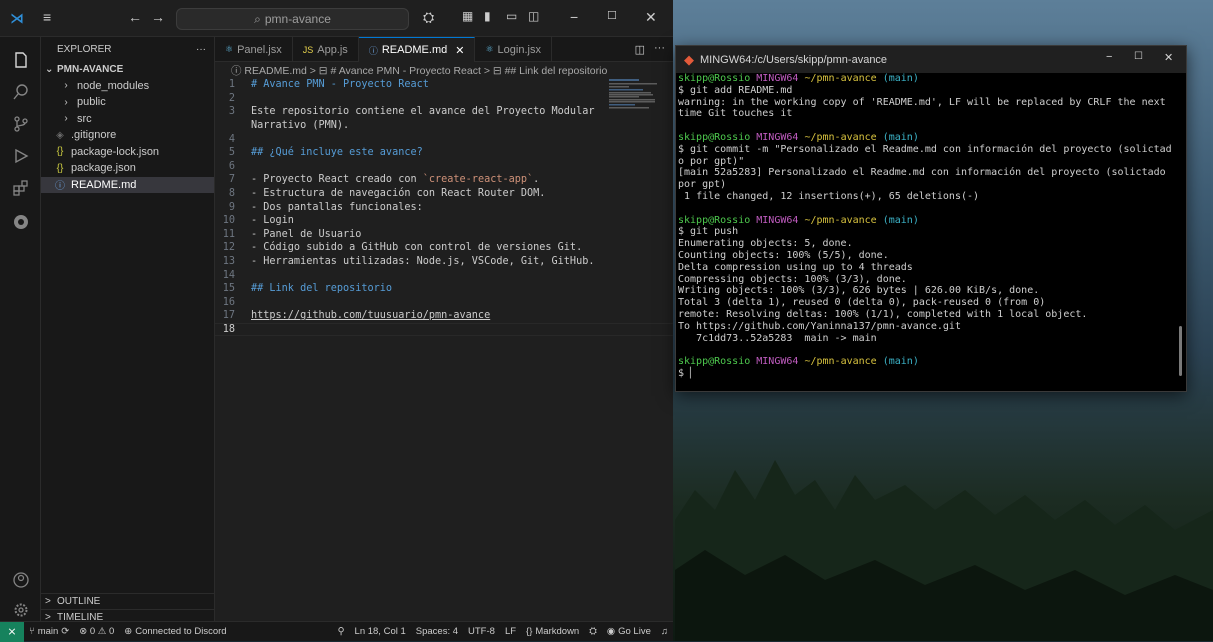 This screenshot has height=642, width=1213. I want to click on tab-readme-md: ⓘ README.md ✕, so click(417, 49).